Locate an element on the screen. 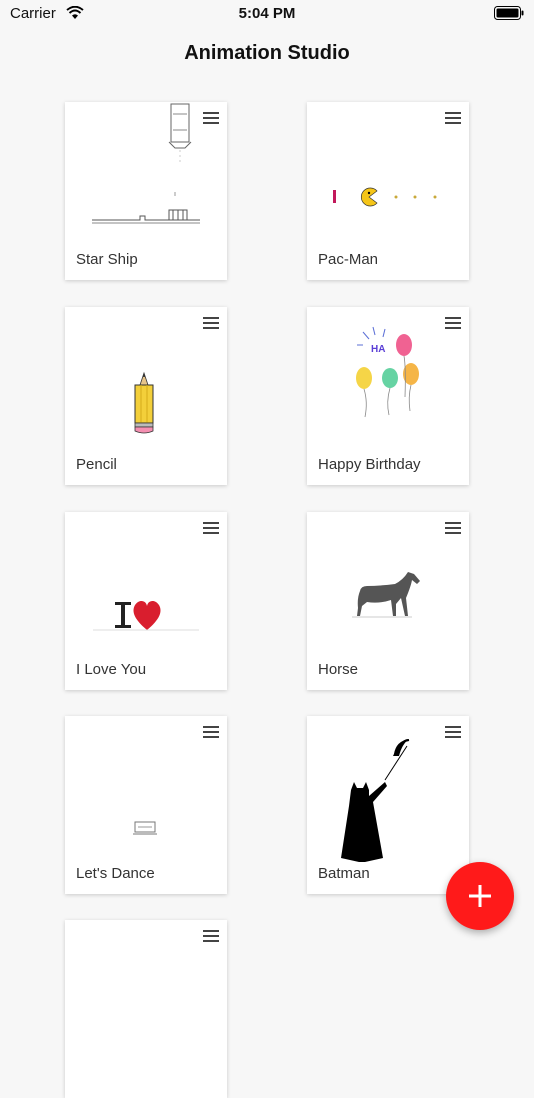  animation-card-pac-man: Pac-Man is located at coordinates (388, 191).